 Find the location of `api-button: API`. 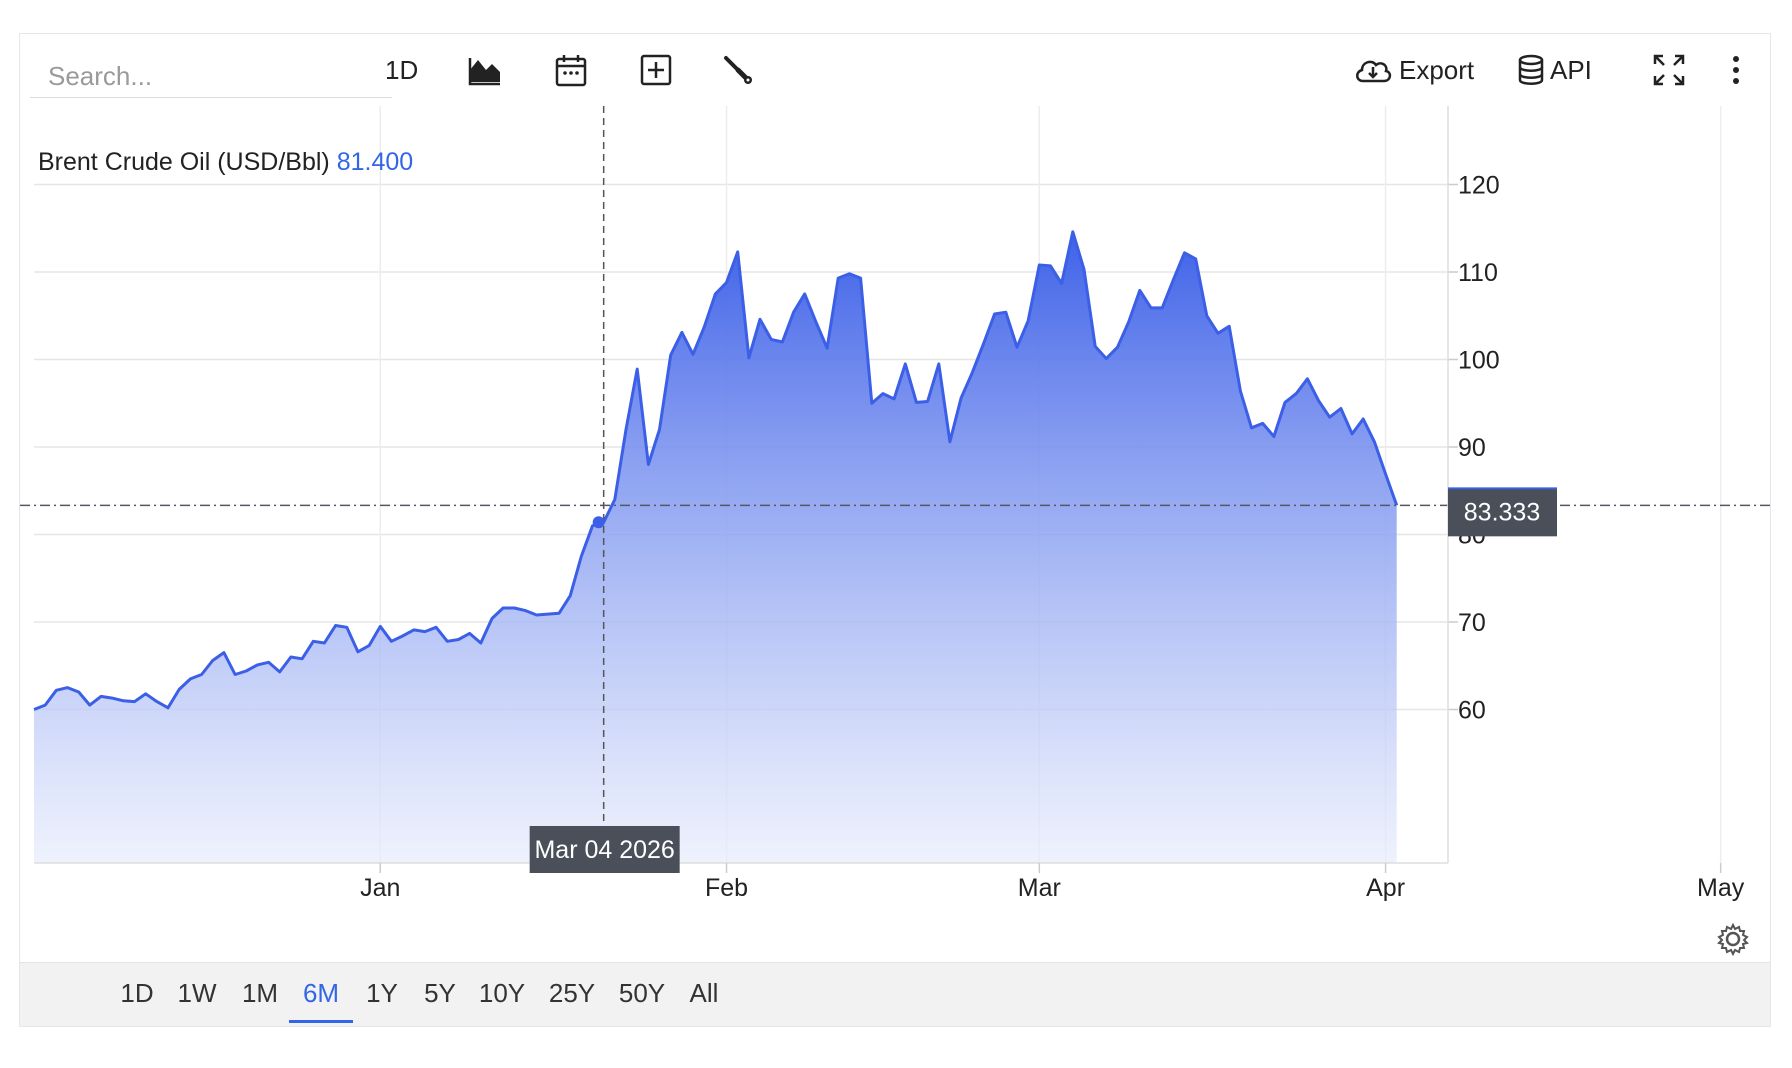

api-button: API is located at coordinates (1555, 70).